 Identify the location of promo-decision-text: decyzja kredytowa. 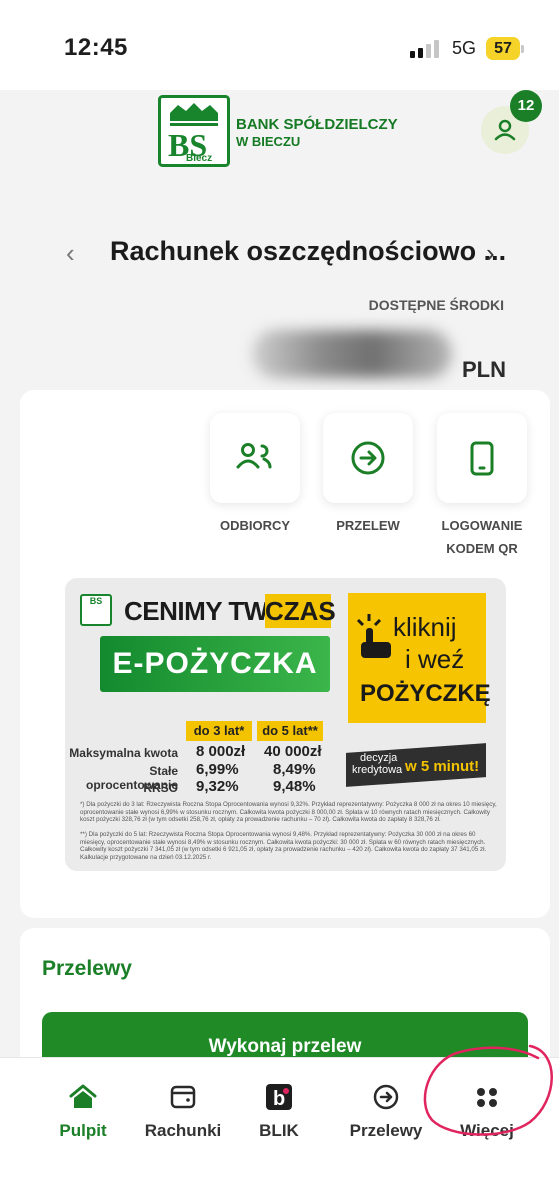
(377, 764).